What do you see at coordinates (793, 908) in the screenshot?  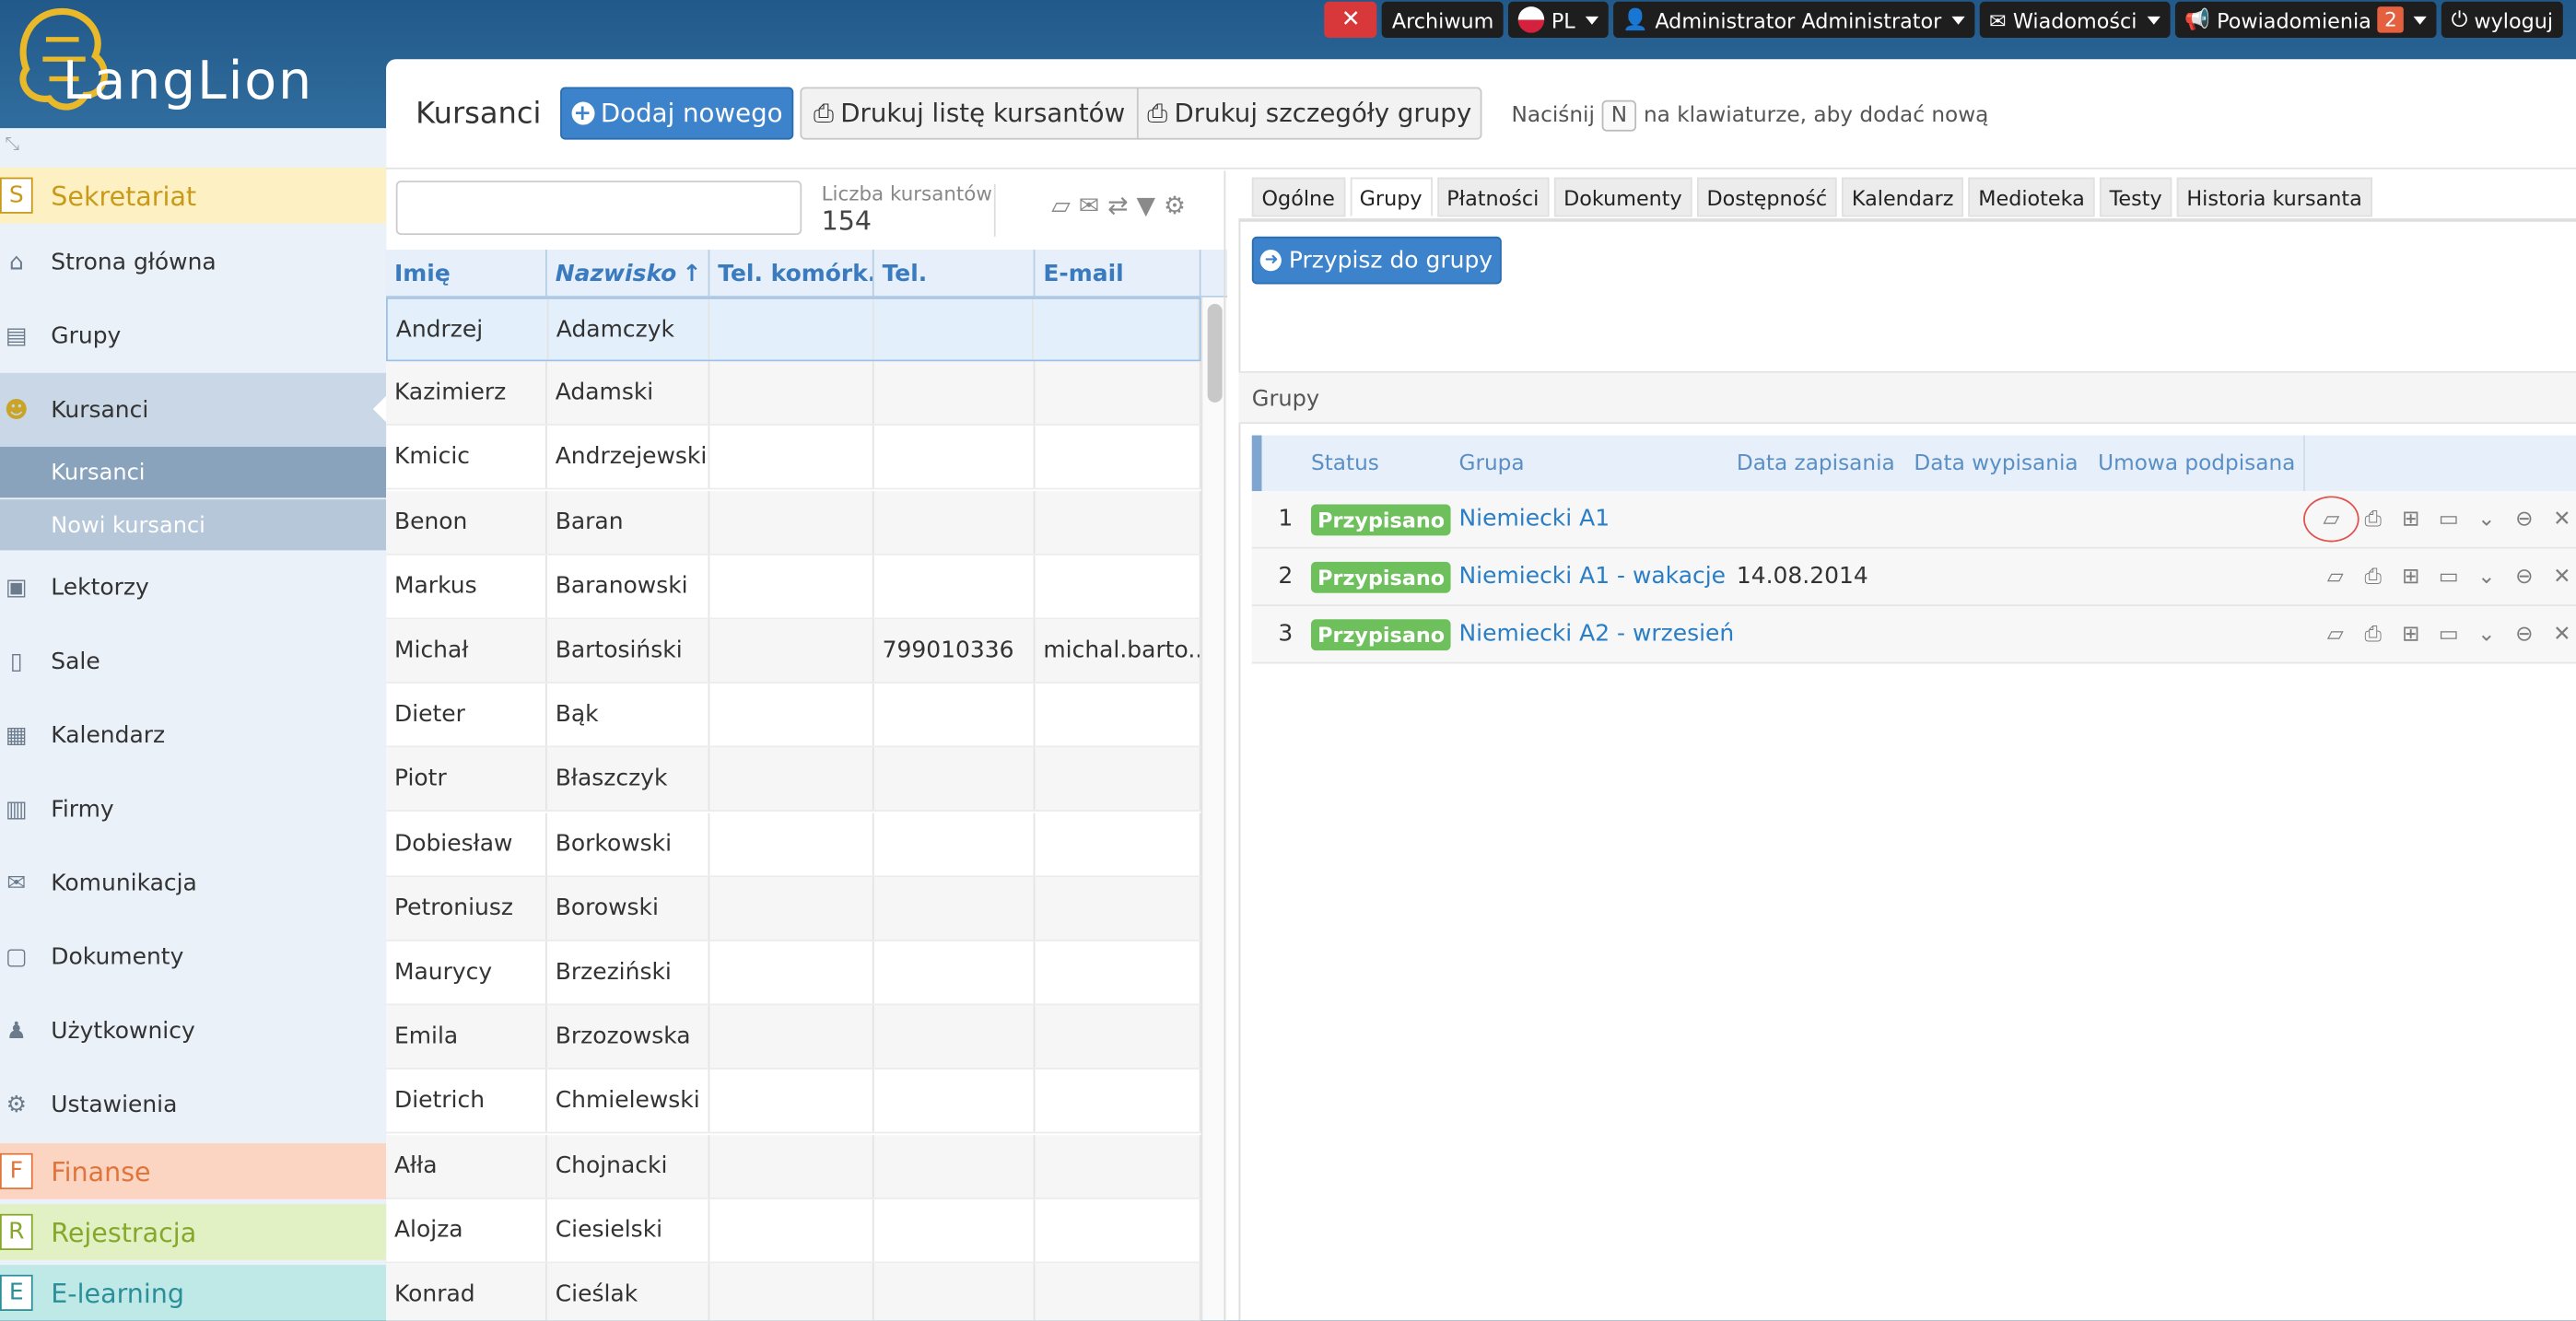 I see `table-row: Petroniusz Borowski` at bounding box center [793, 908].